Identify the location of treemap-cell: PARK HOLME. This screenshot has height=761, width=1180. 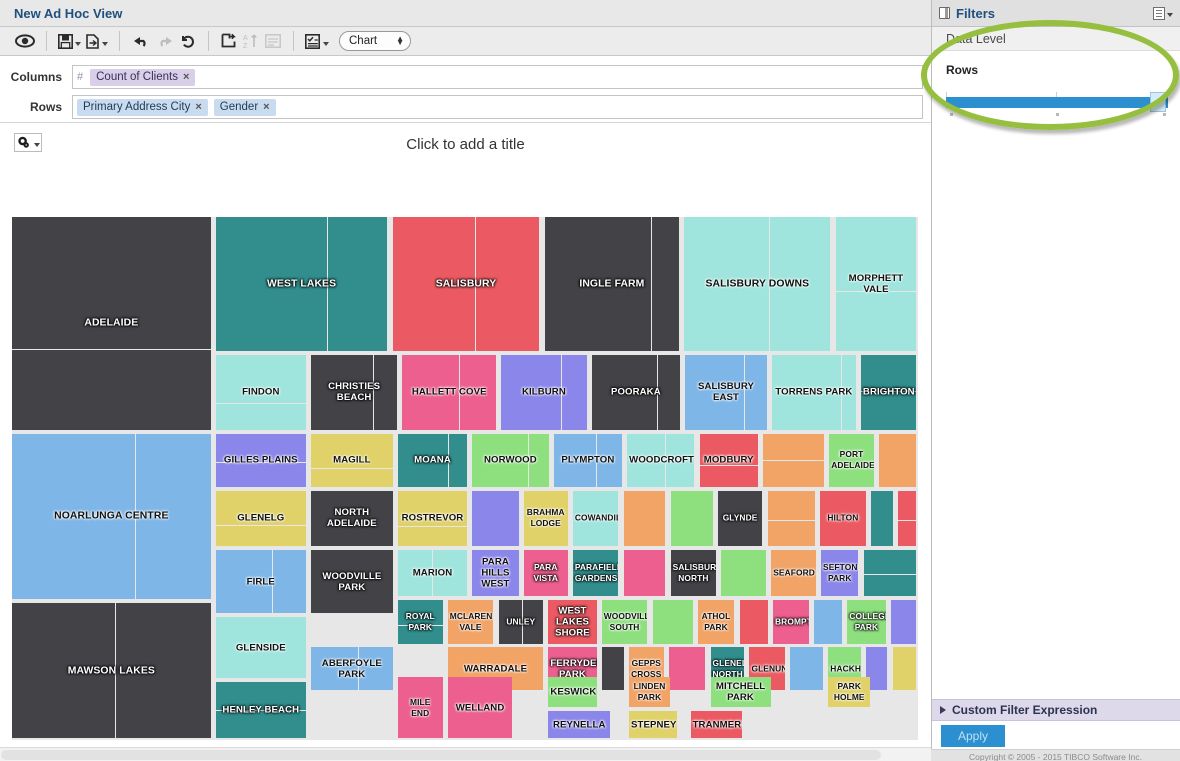
(849, 692).